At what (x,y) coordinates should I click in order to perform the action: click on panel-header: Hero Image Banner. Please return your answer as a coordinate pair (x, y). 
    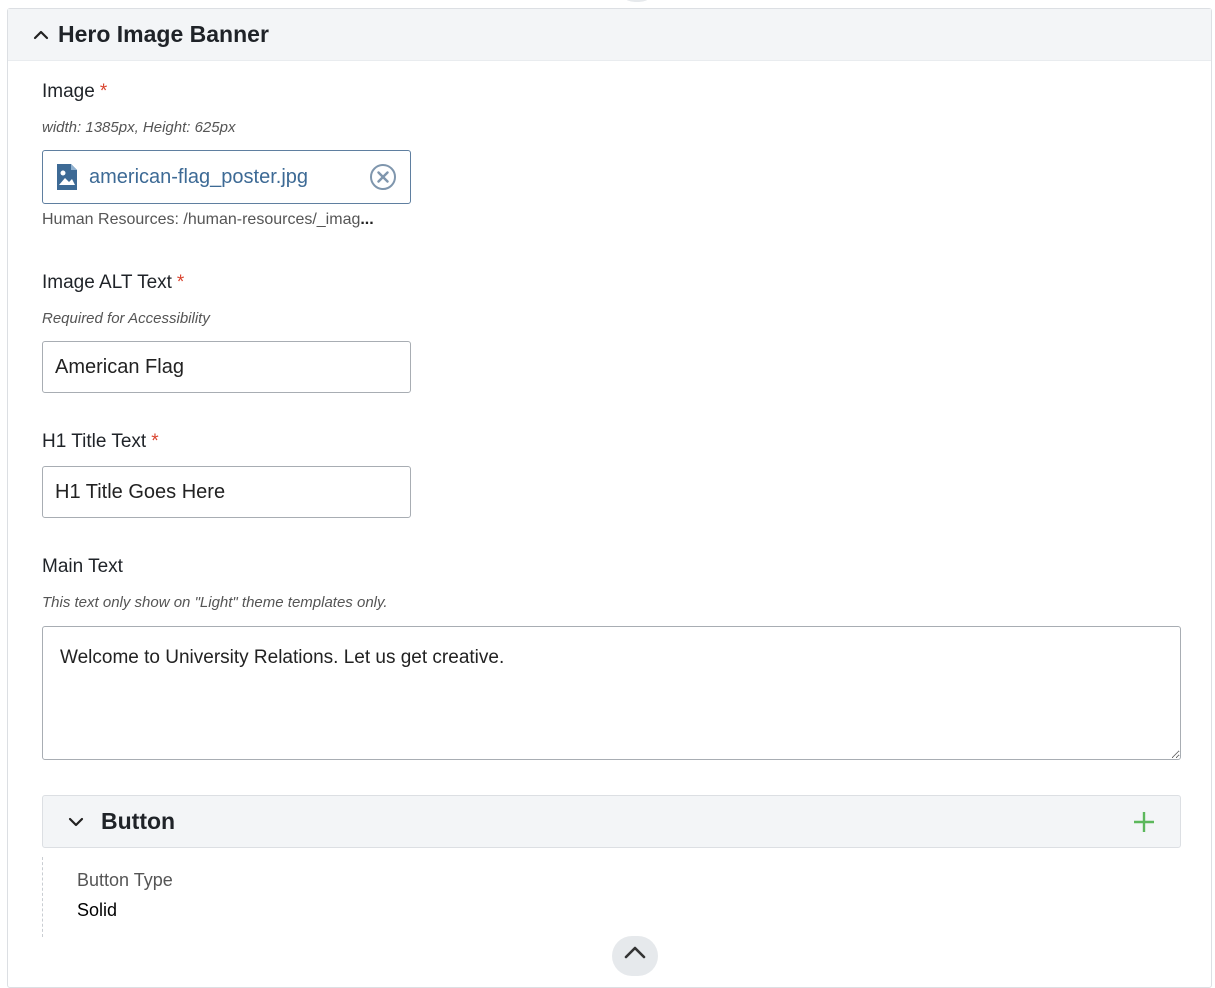
    Looking at the image, I should click on (609, 35).